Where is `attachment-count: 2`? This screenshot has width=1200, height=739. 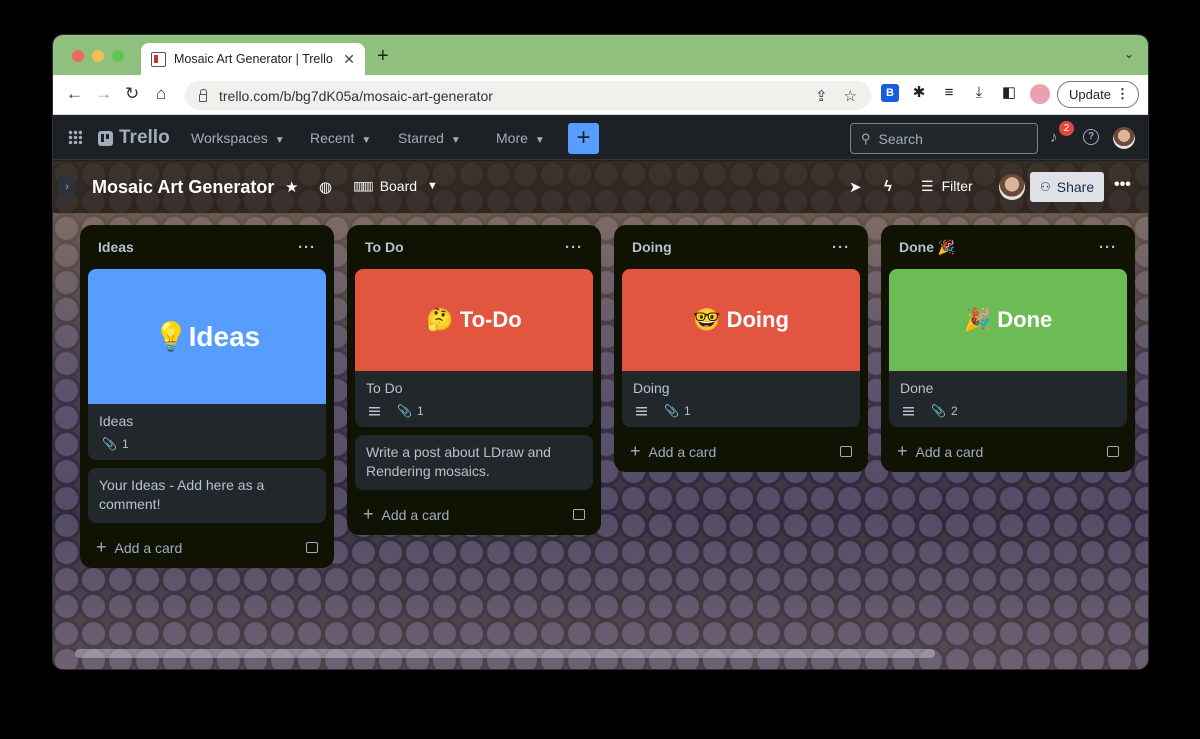 attachment-count: 2 is located at coordinates (954, 411).